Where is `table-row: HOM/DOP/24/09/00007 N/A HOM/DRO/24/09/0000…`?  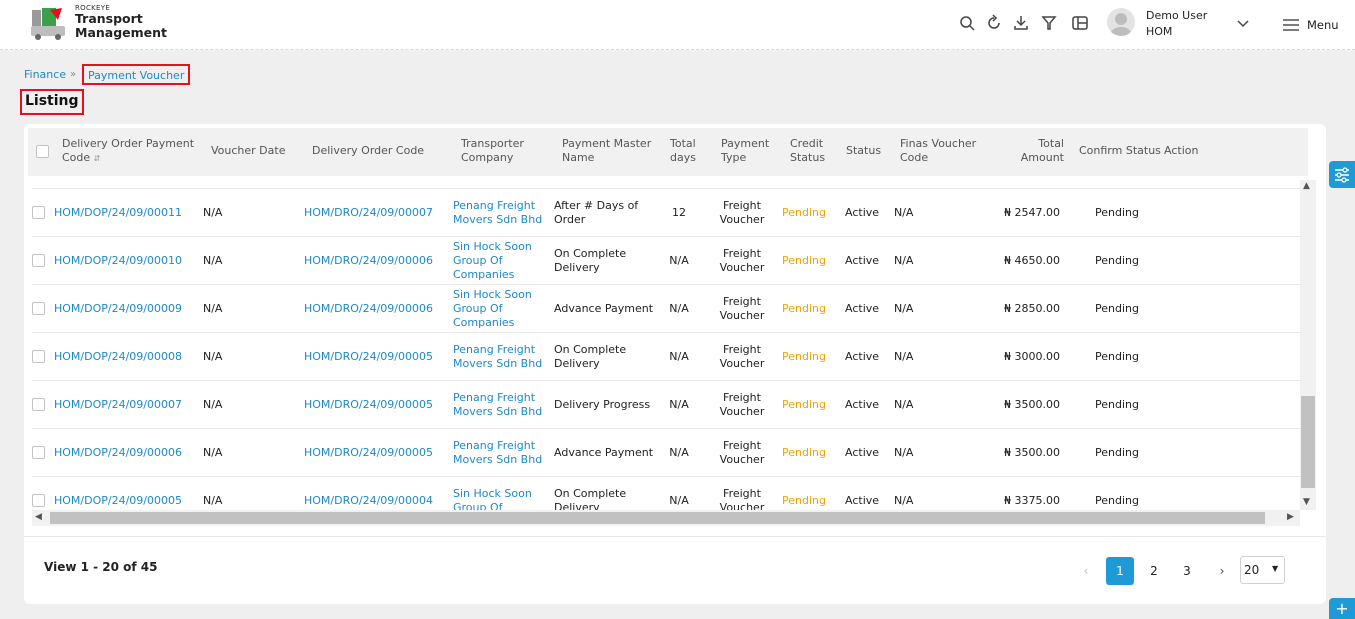
table-row: HOM/DOP/24/09/00007 N/A HOM/DRO/24/09/0000… is located at coordinates (667, 404).